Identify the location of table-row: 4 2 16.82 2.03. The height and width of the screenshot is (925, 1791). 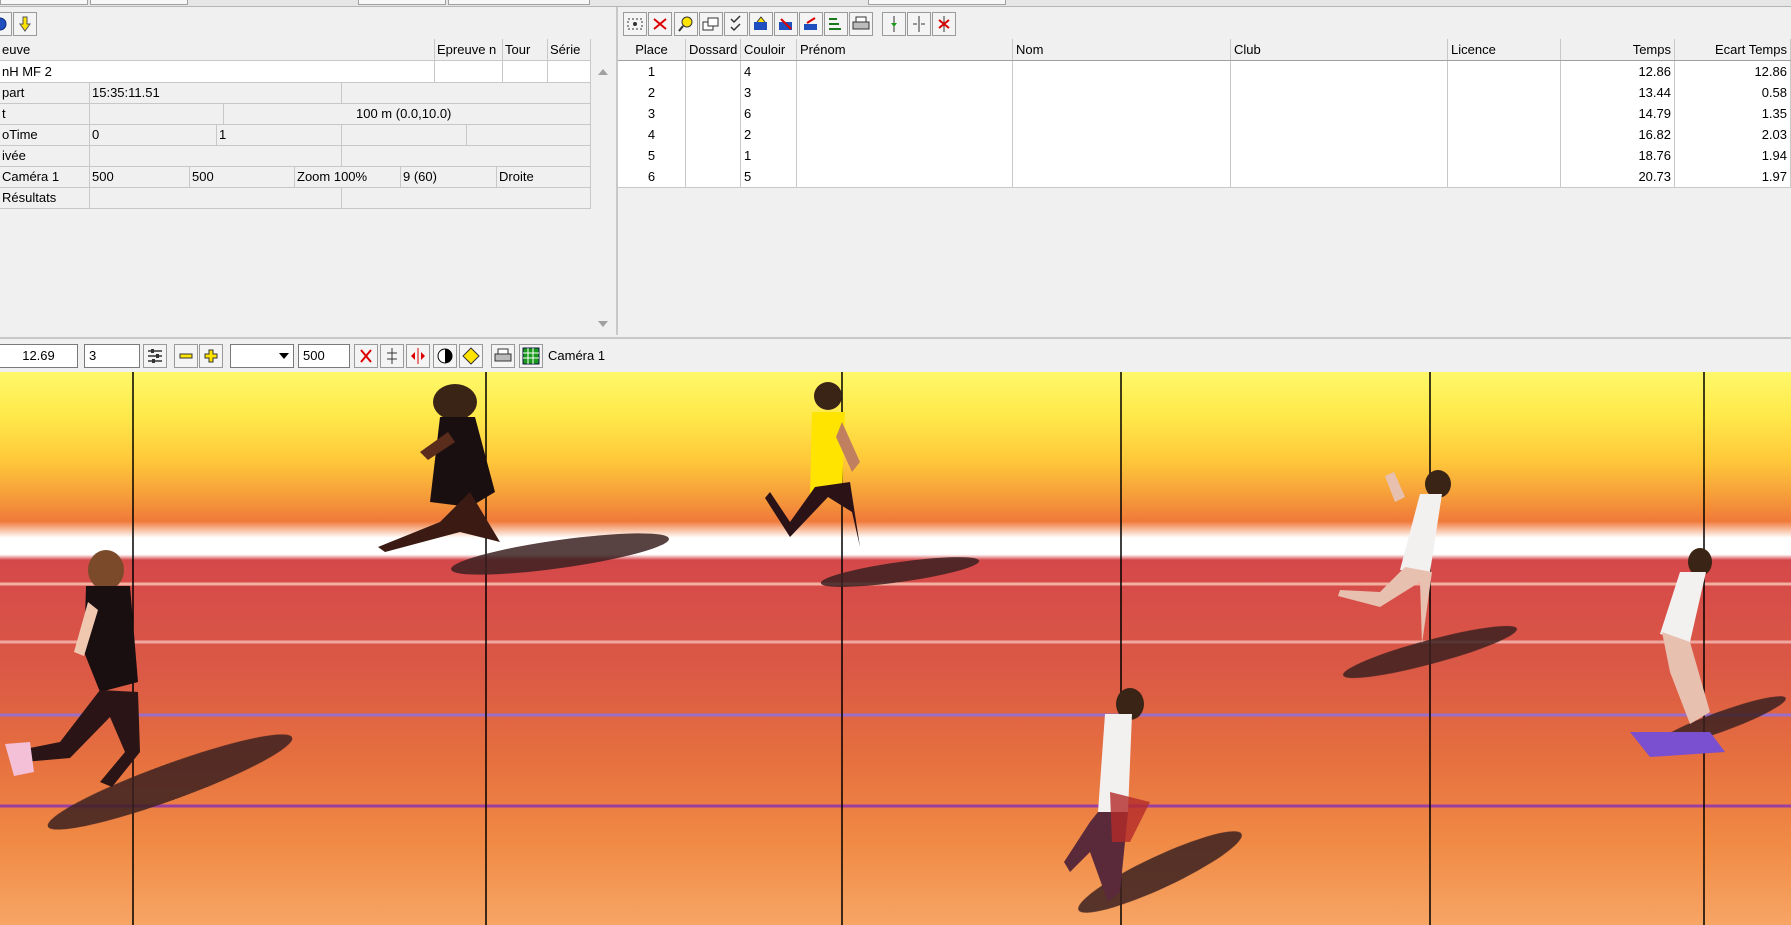
(1204, 135).